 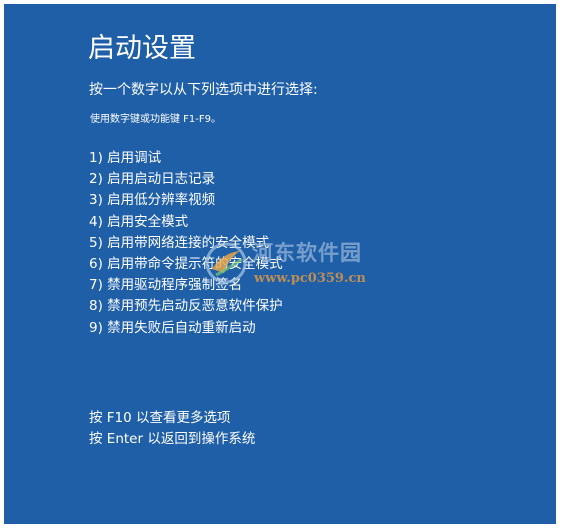 I want to click on option-enable-debugging: 1) 启用调试, so click(x=186, y=158).